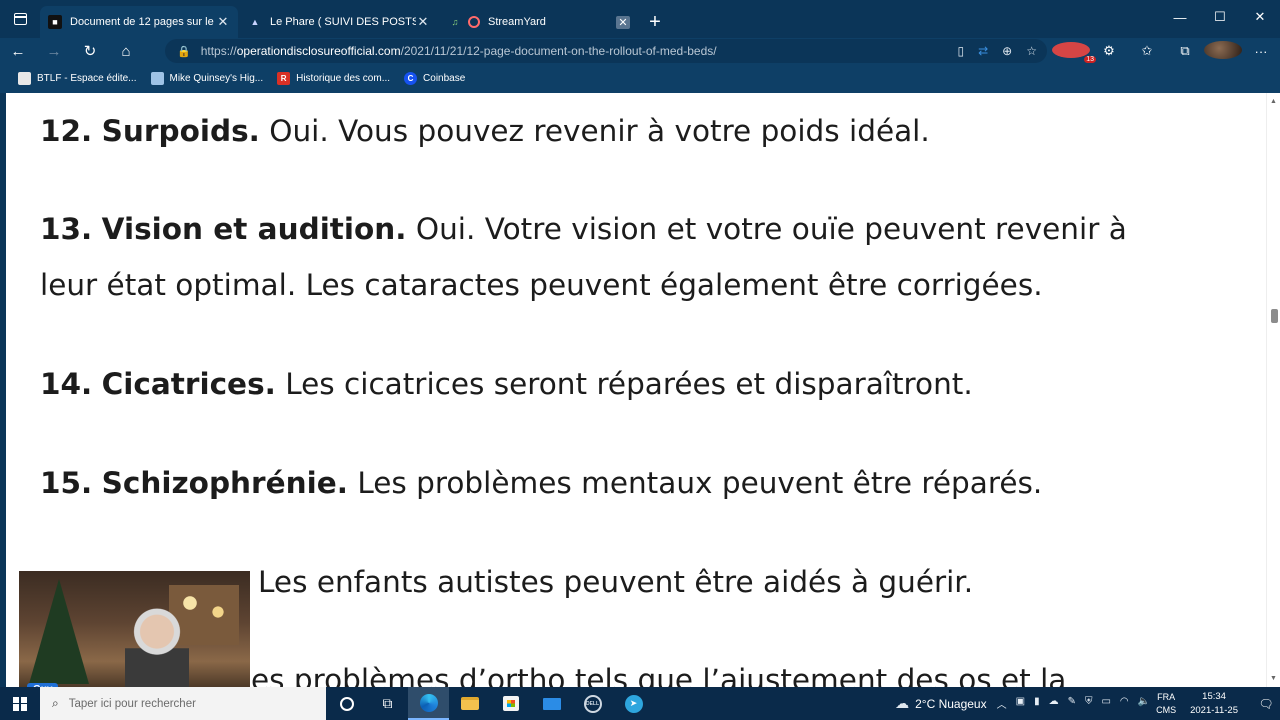  I want to click on show-hidden-icons-icon: ︿, so click(1002, 703).